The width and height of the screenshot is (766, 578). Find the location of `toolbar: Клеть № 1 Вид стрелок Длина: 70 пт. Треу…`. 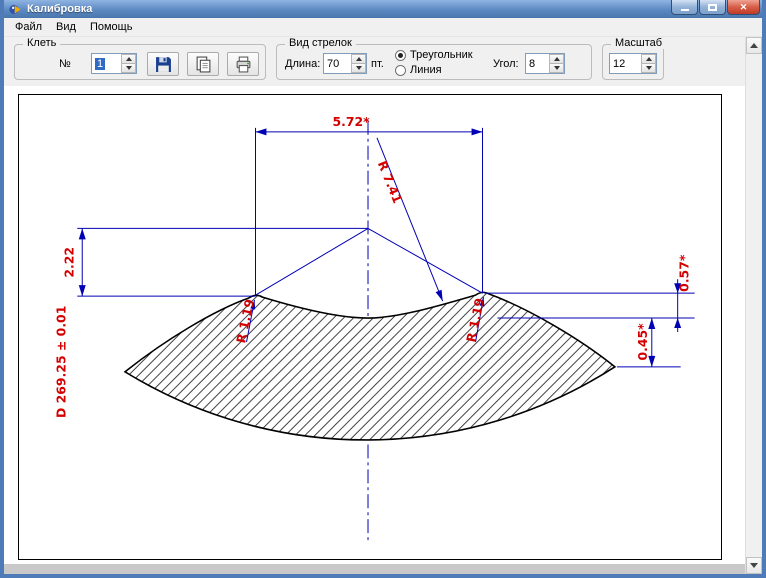

toolbar: Клеть № 1 Вид стрелок Длина: 70 пт. Треу… is located at coordinates (374, 61).